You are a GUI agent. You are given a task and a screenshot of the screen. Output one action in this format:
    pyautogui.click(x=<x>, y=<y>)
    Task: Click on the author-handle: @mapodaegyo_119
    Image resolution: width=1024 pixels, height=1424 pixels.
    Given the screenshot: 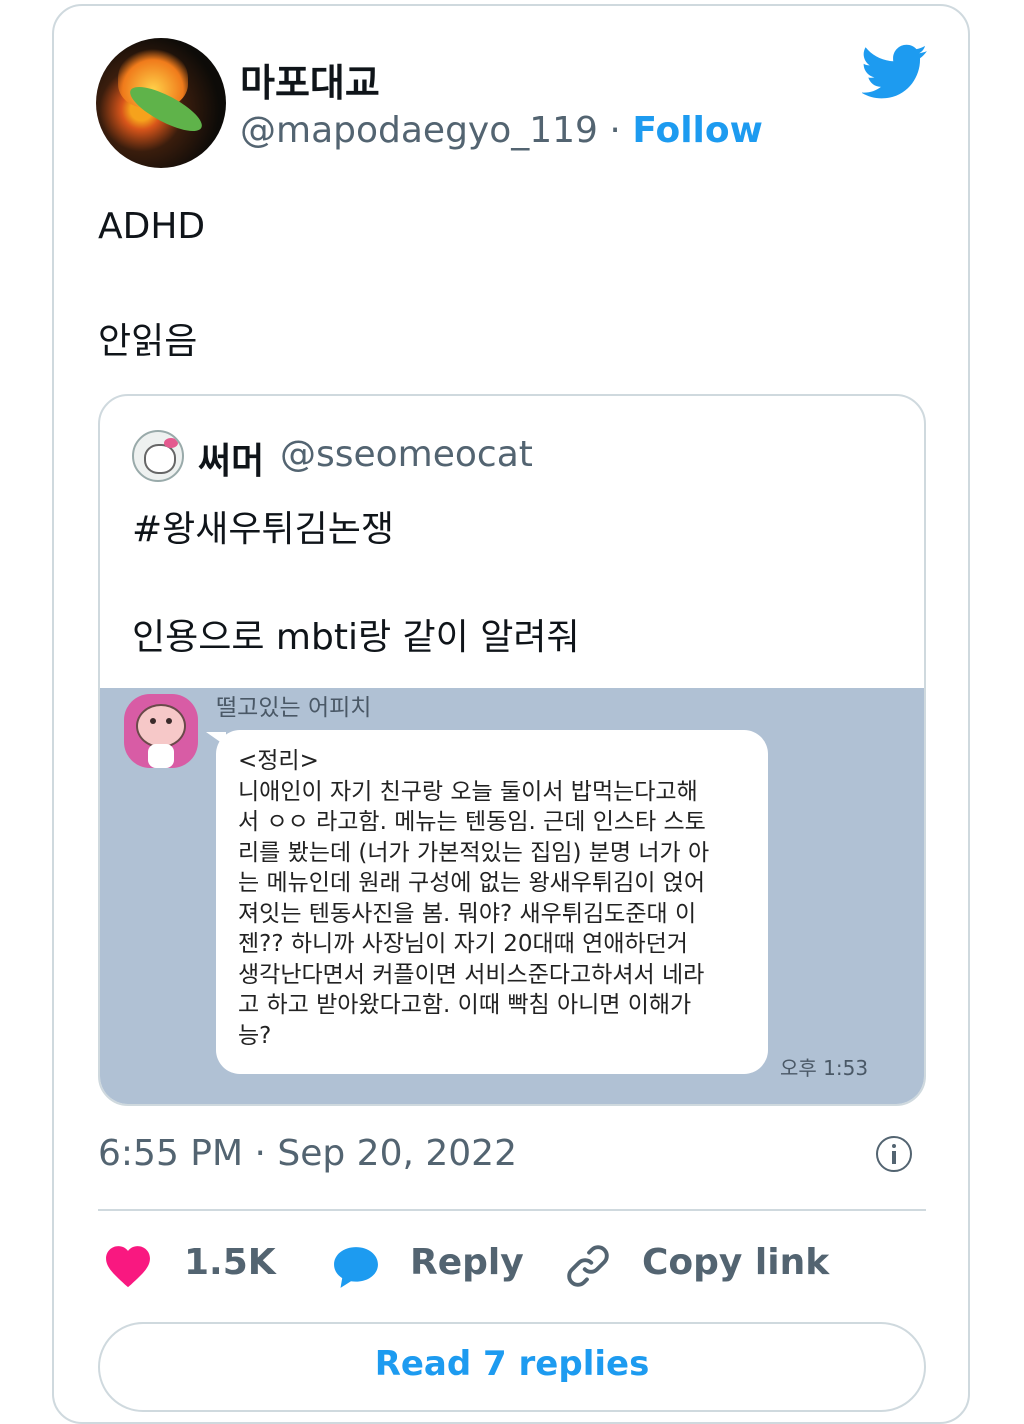 What is the action you would take?
    pyautogui.click(x=419, y=130)
    